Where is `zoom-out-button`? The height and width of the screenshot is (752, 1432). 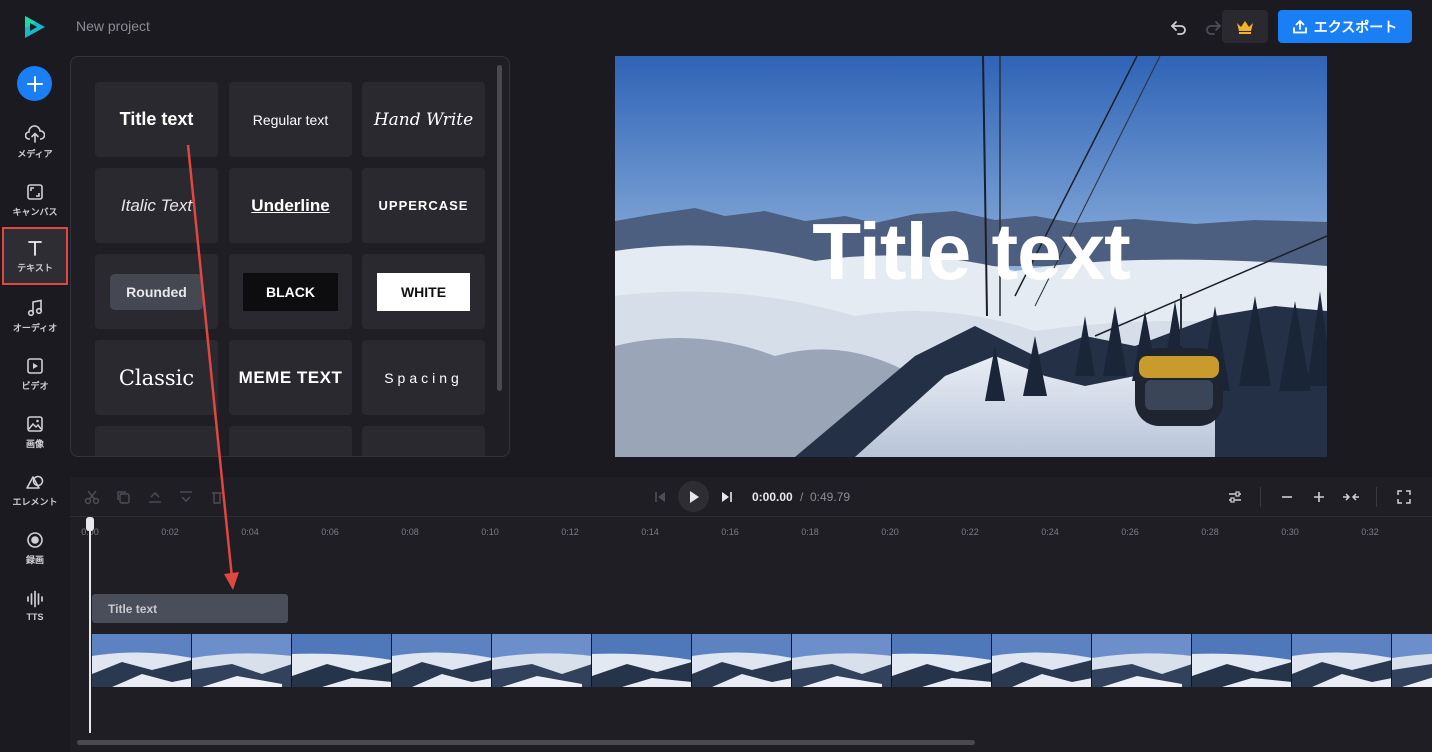
zoom-out-button is located at coordinates (1287, 497).